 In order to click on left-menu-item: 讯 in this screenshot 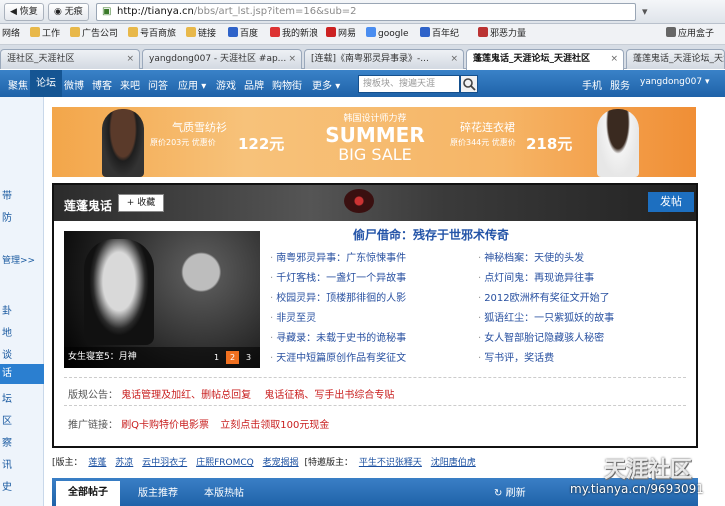, I will do `click(22, 463)`.